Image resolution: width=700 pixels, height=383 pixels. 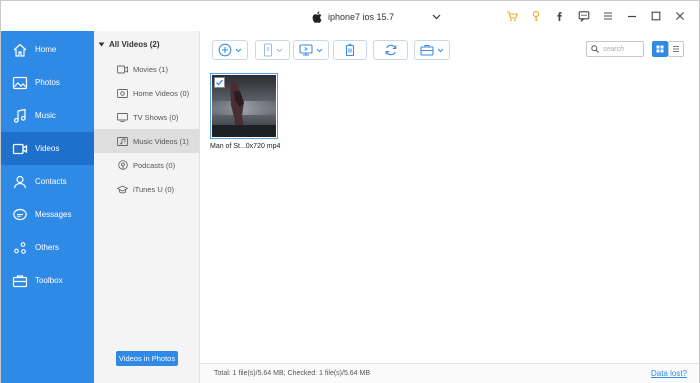 What do you see at coordinates (122, 189) in the screenshot?
I see `itunes-u-icon` at bounding box center [122, 189].